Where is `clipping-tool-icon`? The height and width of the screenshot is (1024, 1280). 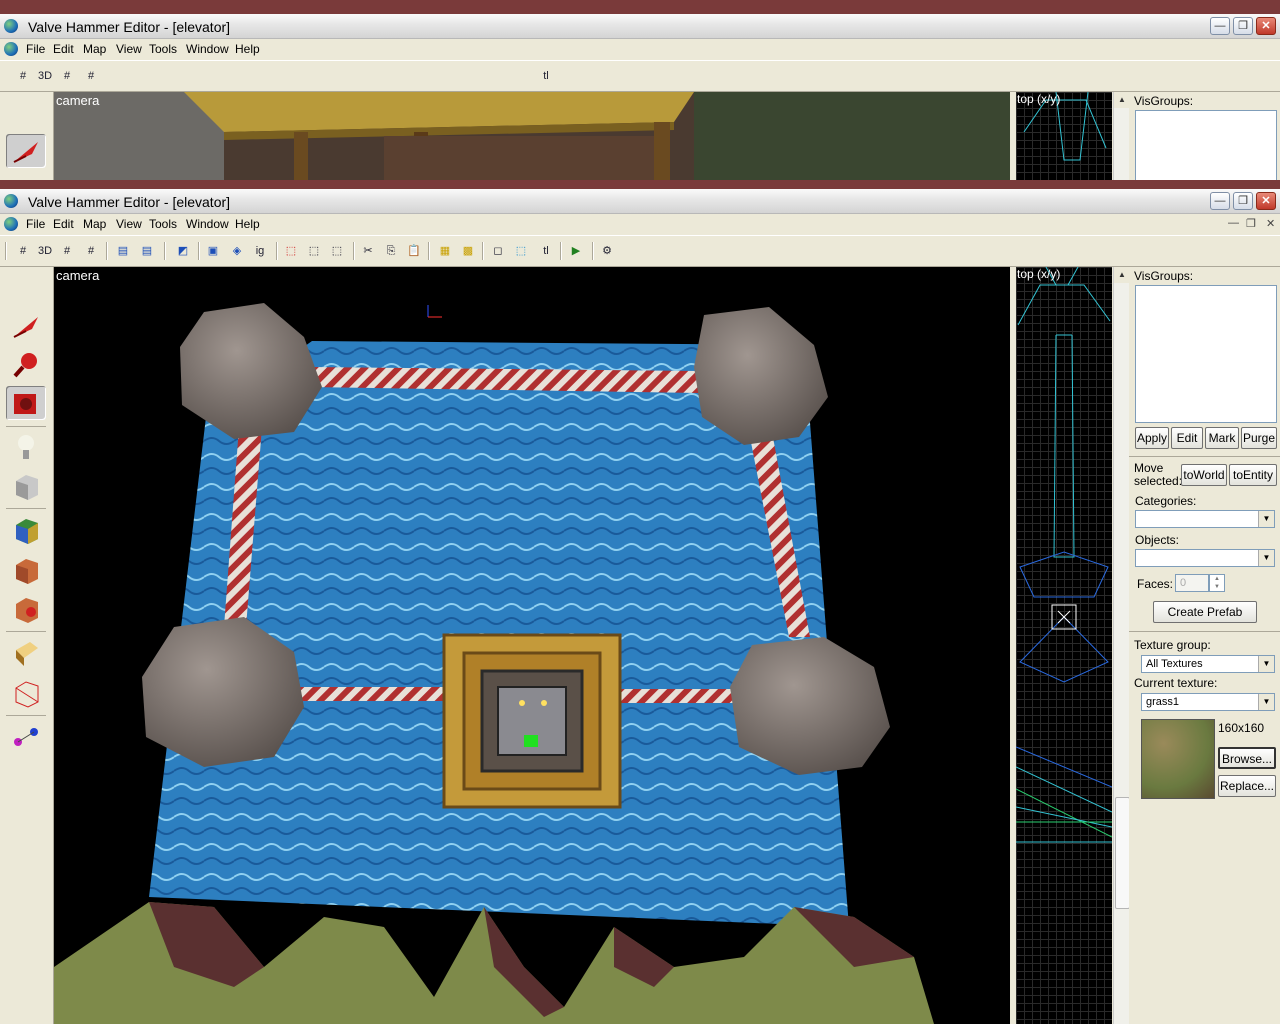 clipping-tool-icon is located at coordinates (26, 653).